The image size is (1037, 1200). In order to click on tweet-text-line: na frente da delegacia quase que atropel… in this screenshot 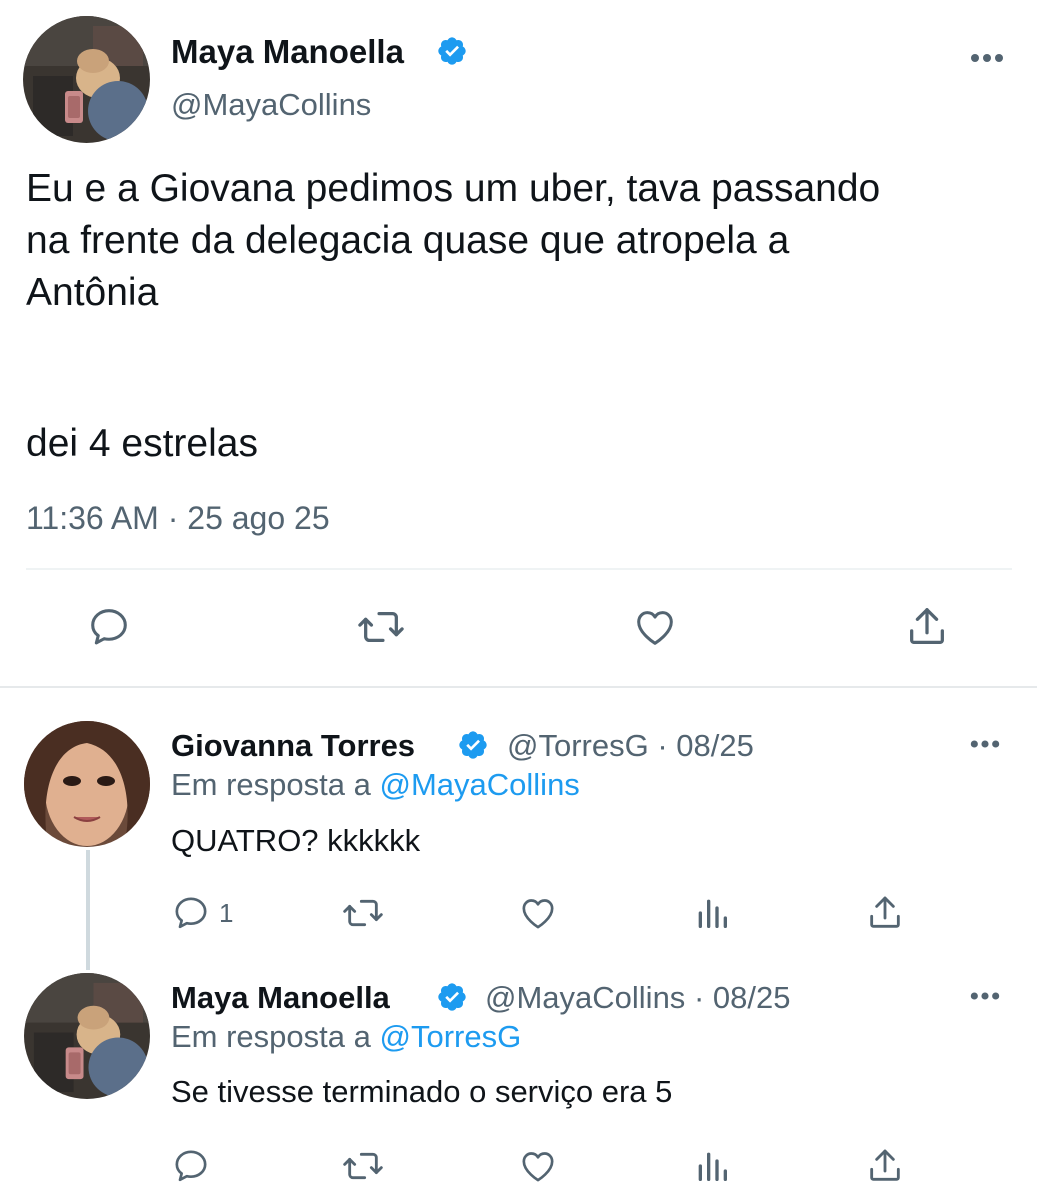, I will do `click(408, 240)`.